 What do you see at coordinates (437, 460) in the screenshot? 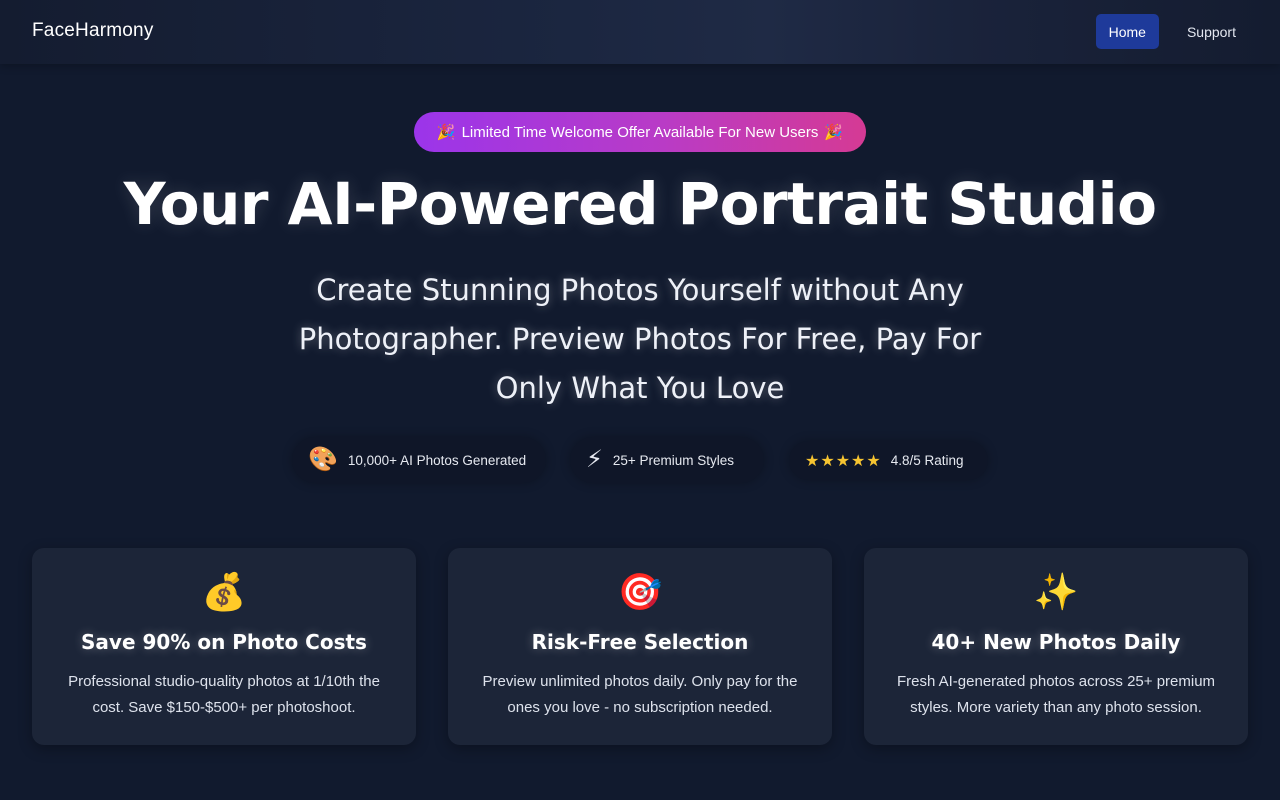
I see `stat-label: 10,000+ AI Photos Generated` at bounding box center [437, 460].